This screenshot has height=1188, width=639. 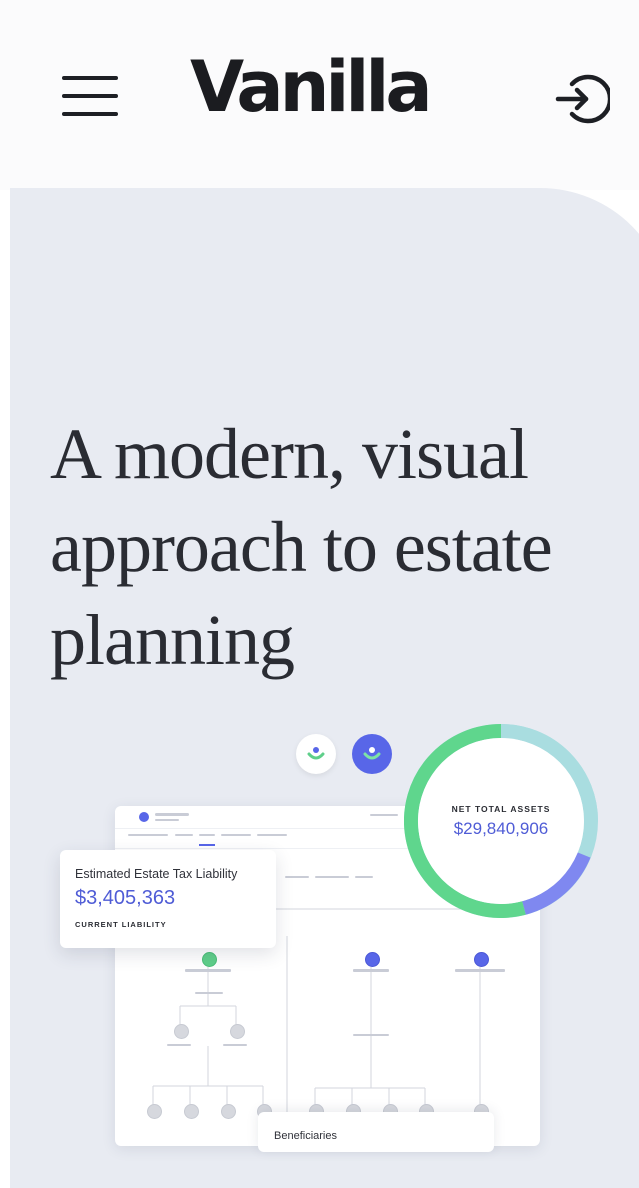 What do you see at coordinates (316, 754) in the screenshot?
I see `vanilla-mark-icon-light` at bounding box center [316, 754].